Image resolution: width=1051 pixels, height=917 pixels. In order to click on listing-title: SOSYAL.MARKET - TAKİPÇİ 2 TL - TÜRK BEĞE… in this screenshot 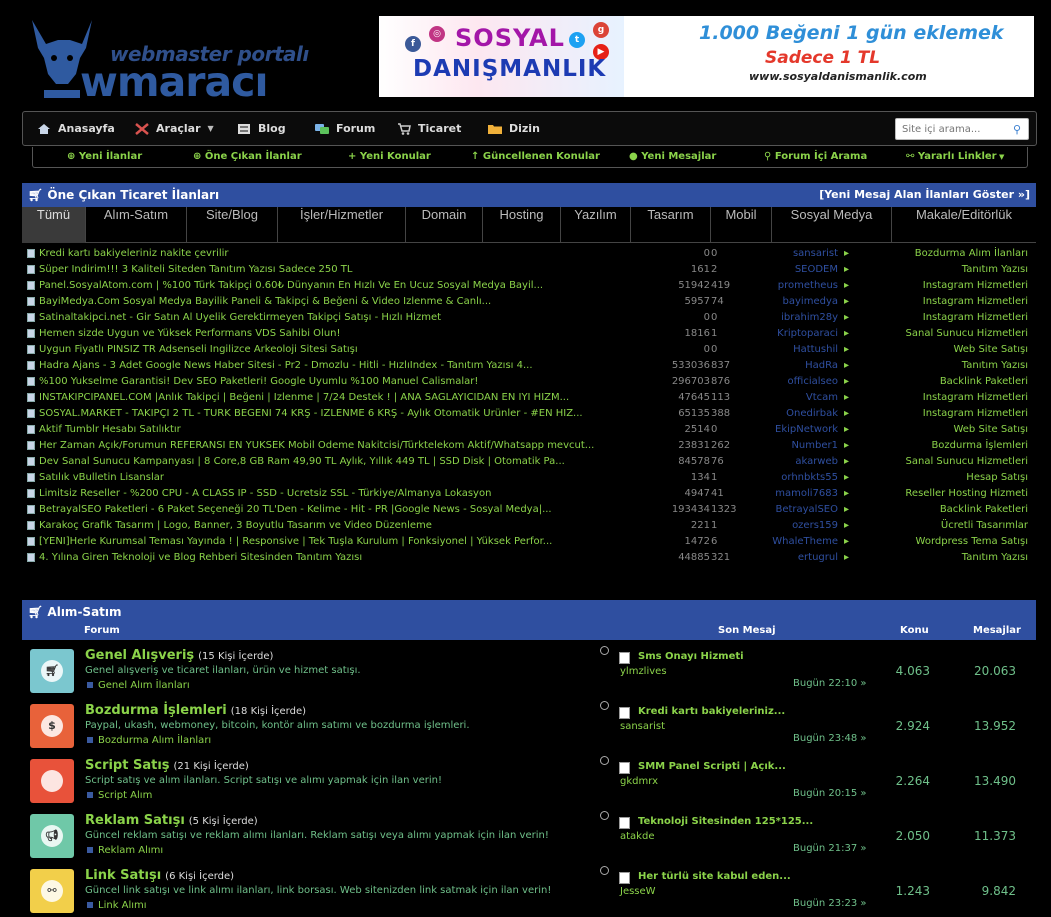, I will do `click(329, 413)`.